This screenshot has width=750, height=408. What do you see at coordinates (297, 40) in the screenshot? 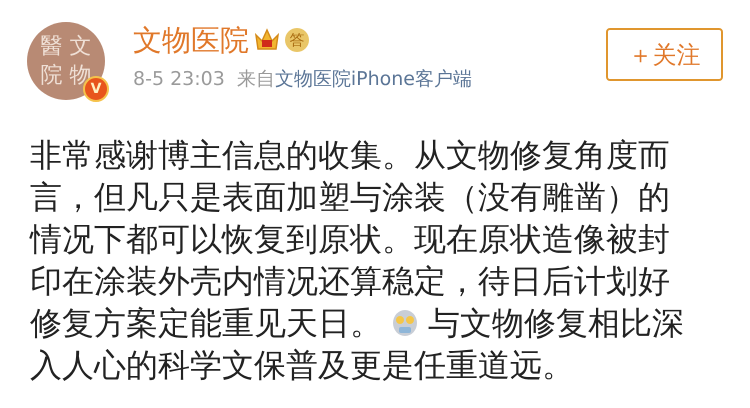
I see `answer-badge: 答` at bounding box center [297, 40].